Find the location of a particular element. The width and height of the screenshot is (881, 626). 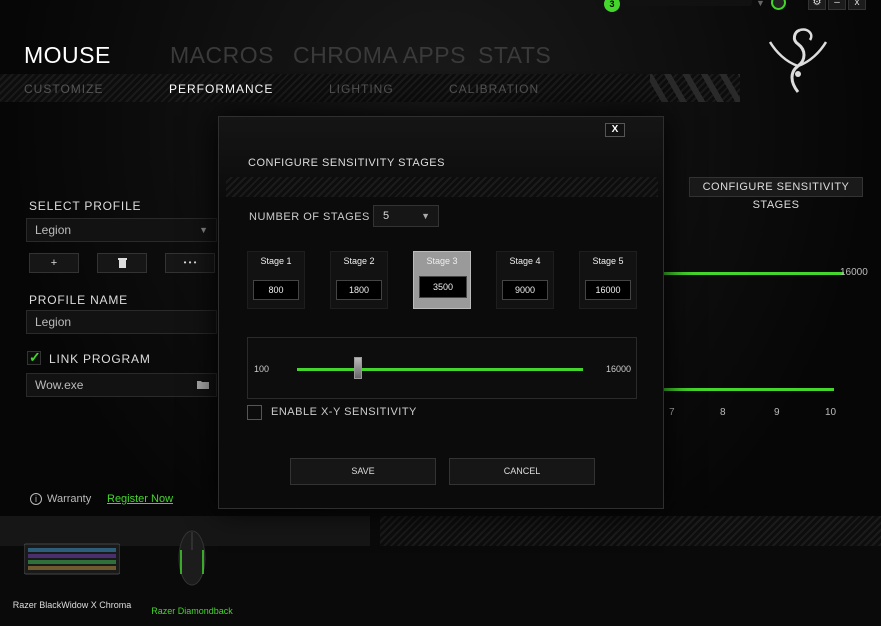

tab-calibration: CALIBRATION is located at coordinates (494, 89).